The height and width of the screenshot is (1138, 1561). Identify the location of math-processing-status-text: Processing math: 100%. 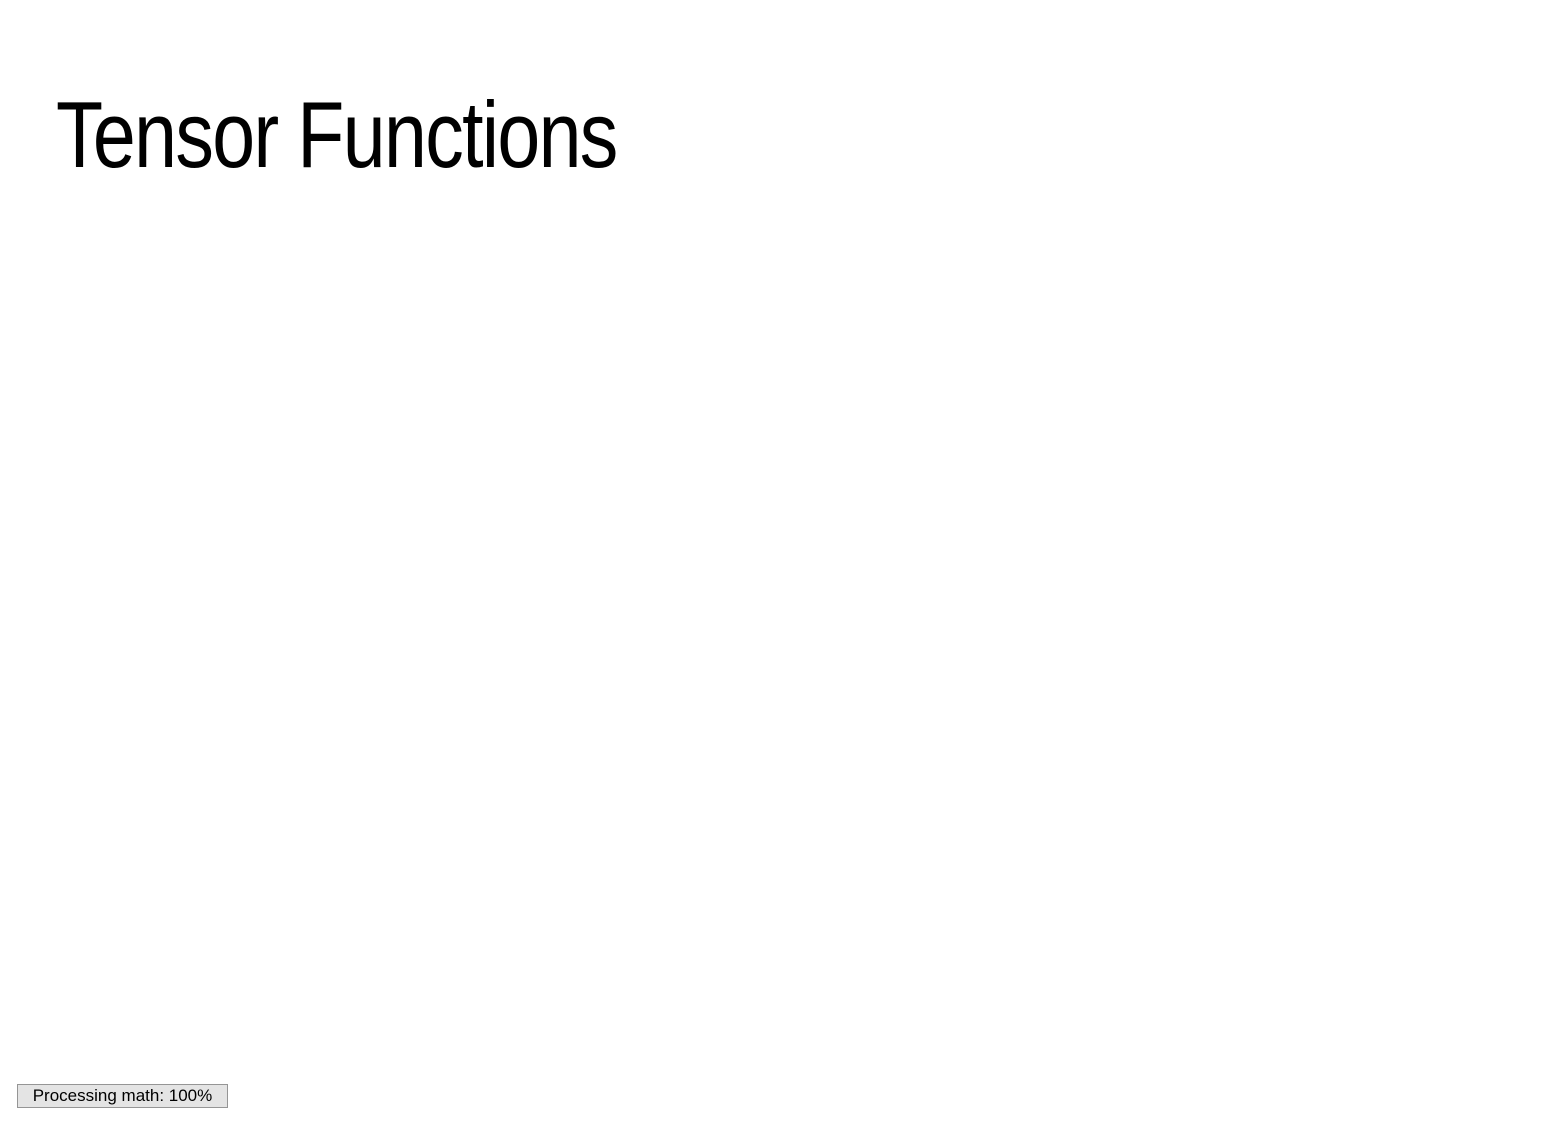
(122, 1095).